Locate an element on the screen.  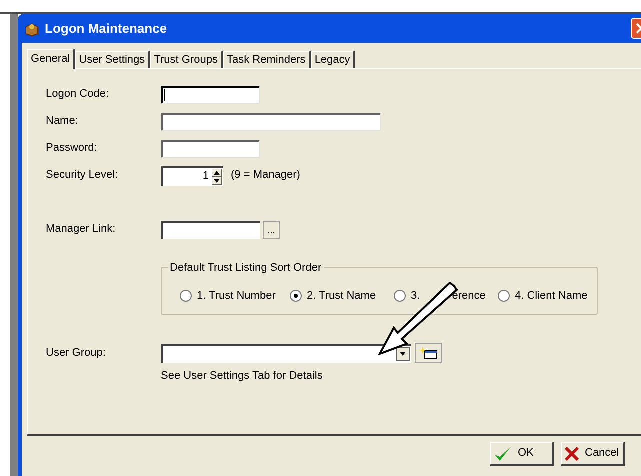
field-label: Logon Code: is located at coordinates (78, 94).